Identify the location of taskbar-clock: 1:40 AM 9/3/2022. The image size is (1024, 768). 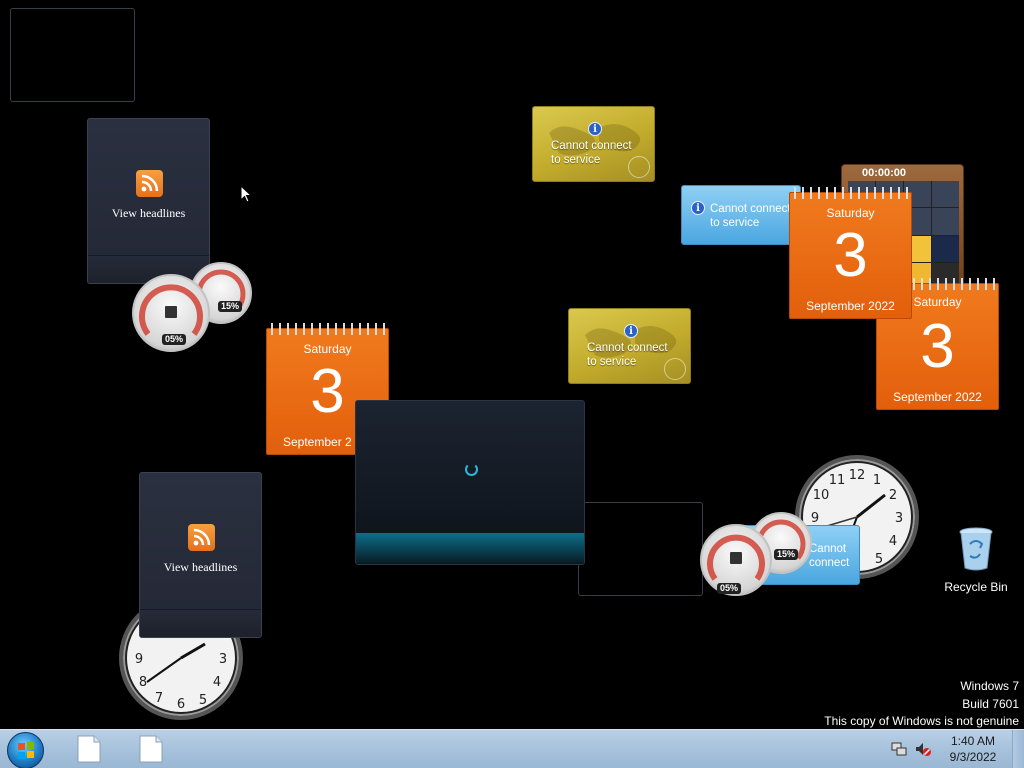
(973, 749).